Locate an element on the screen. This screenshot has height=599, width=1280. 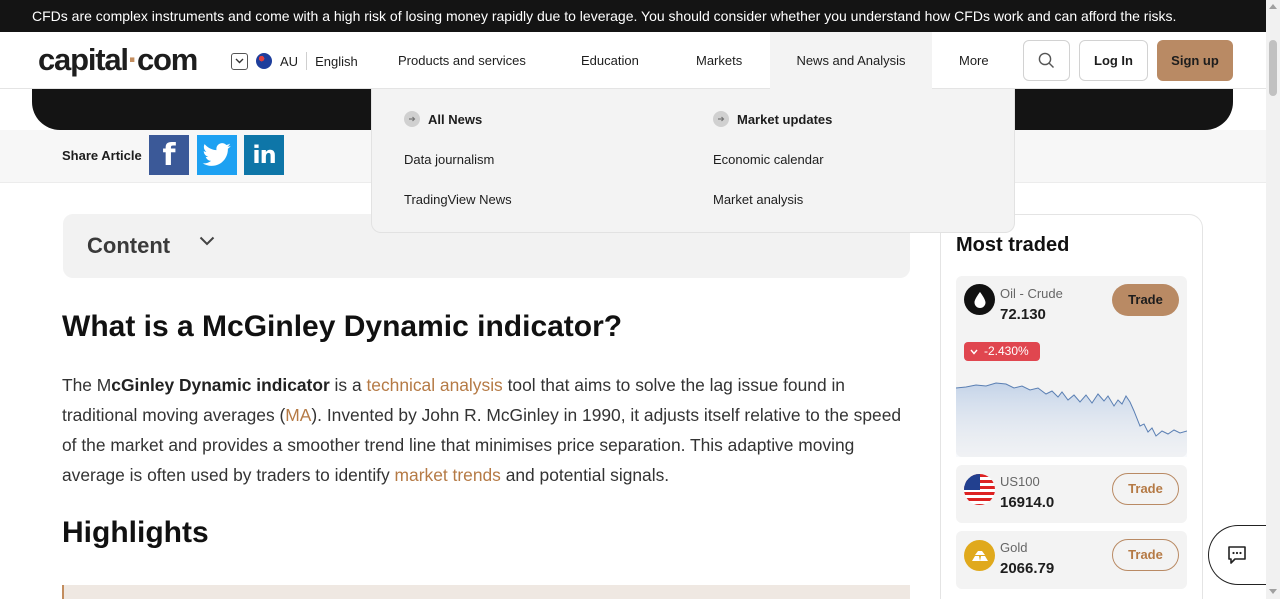
dropdown-item-all-news: All News is located at coordinates (443, 119).